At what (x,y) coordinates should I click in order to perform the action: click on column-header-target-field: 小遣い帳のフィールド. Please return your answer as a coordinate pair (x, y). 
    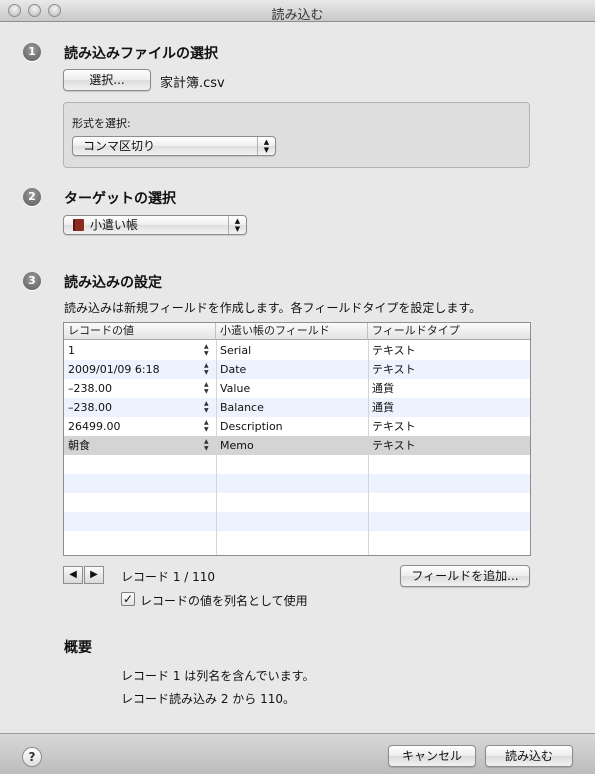
    Looking at the image, I should click on (292, 331).